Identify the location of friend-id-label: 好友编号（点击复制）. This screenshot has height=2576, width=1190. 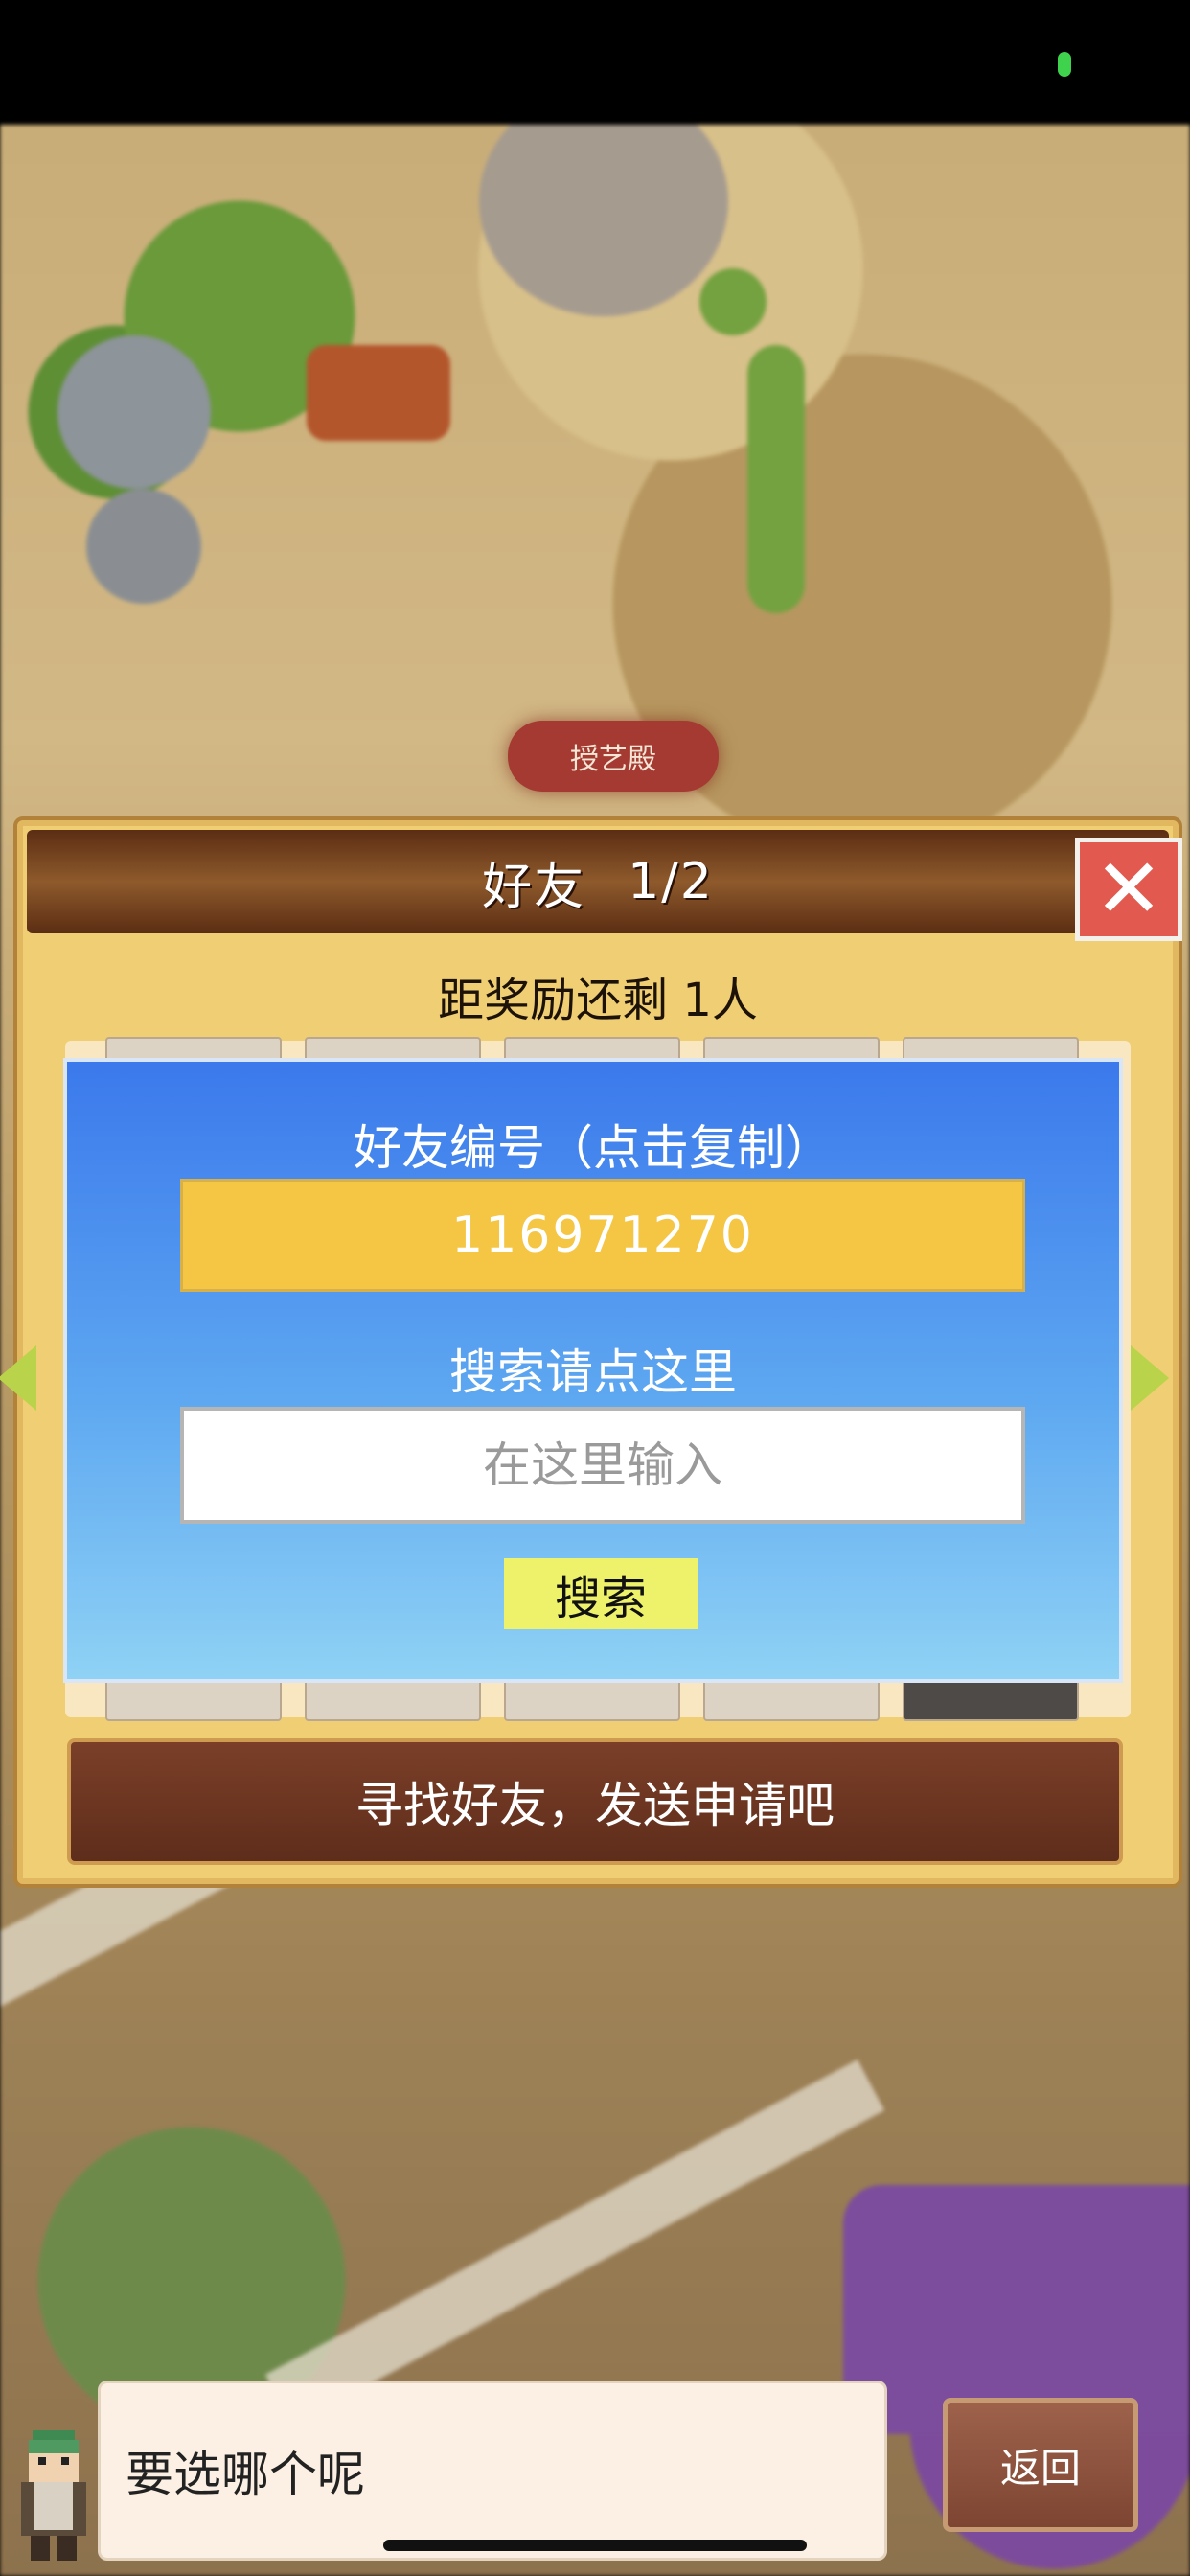
(593, 1148).